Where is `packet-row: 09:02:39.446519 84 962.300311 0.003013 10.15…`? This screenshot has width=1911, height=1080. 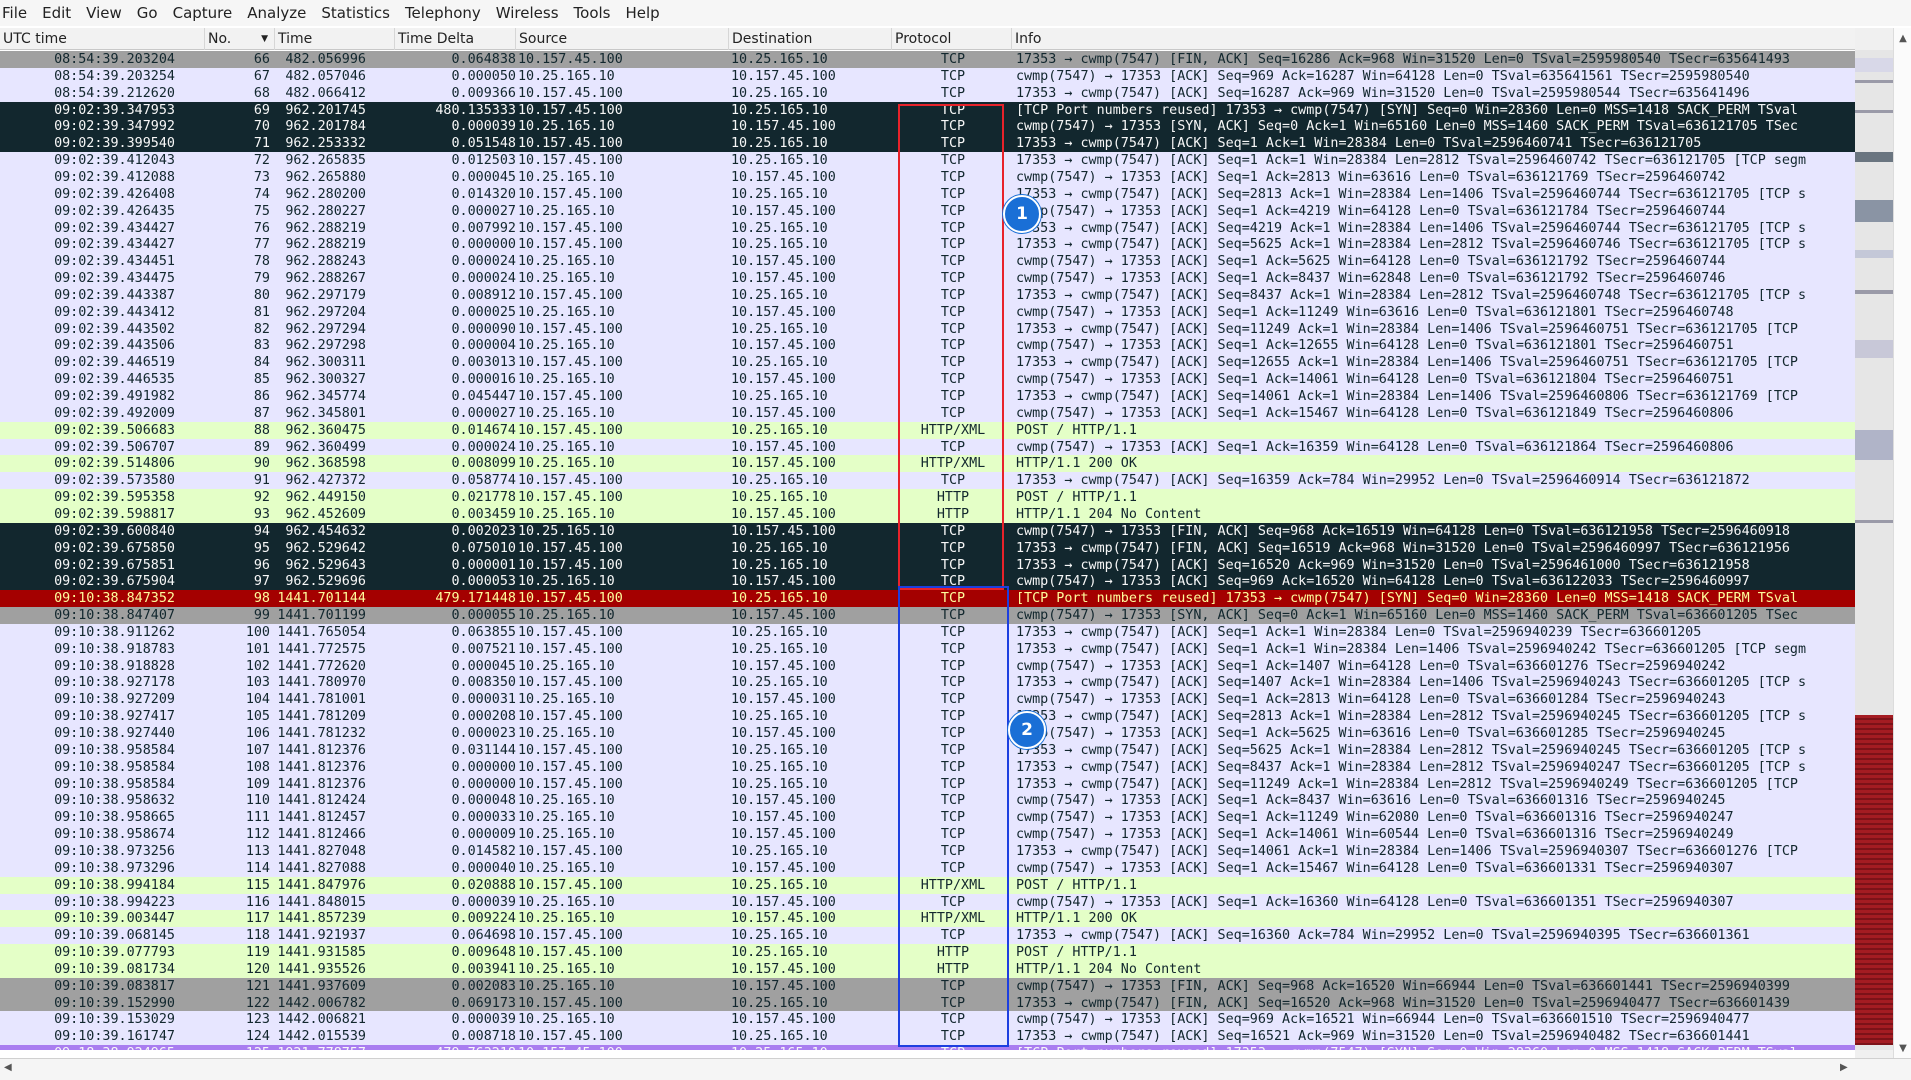 packet-row: 09:02:39.446519 84 962.300311 0.003013 10.15… is located at coordinates (927, 363).